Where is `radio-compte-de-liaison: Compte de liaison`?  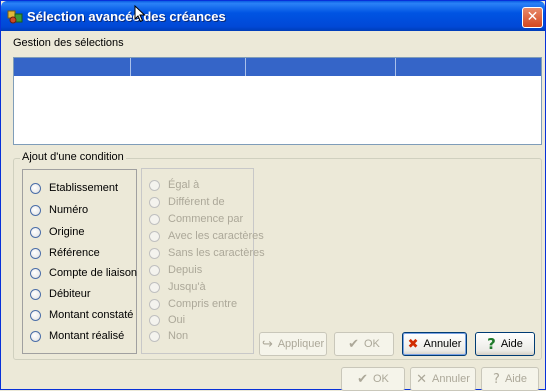
radio-compte-de-liaison: Compte de liaison is located at coordinates (83, 273).